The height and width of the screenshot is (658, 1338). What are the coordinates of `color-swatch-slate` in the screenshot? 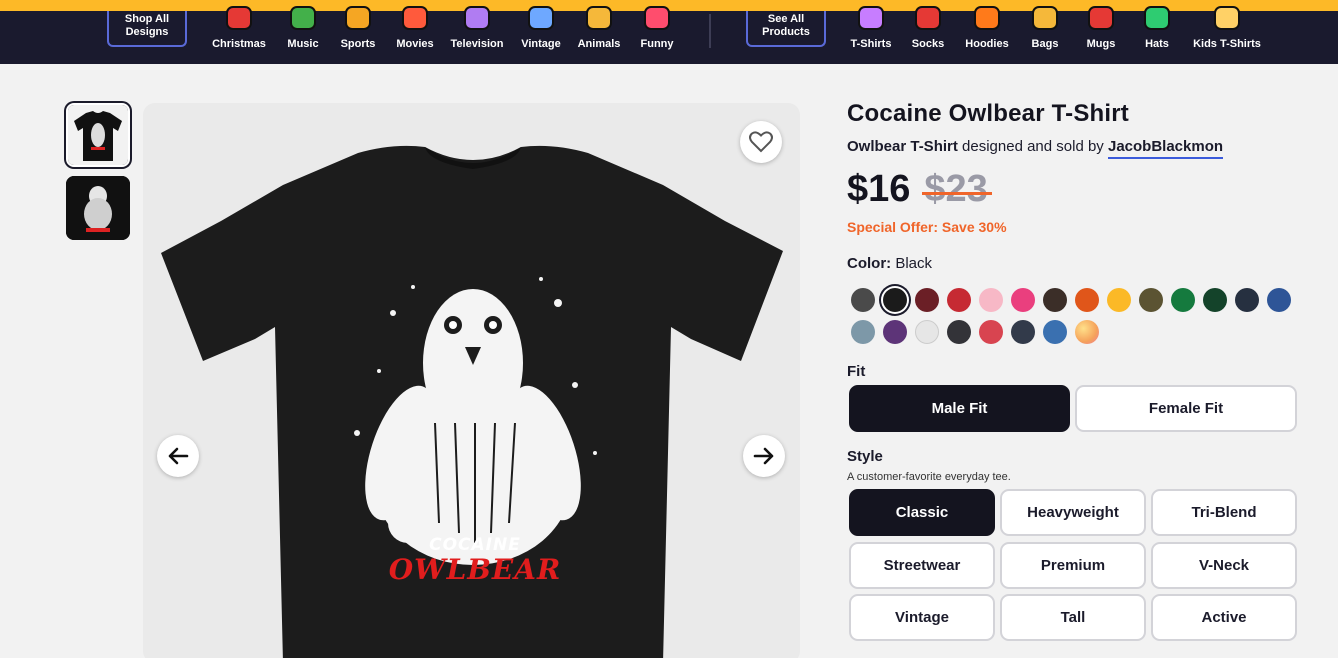 It's located at (863, 332).